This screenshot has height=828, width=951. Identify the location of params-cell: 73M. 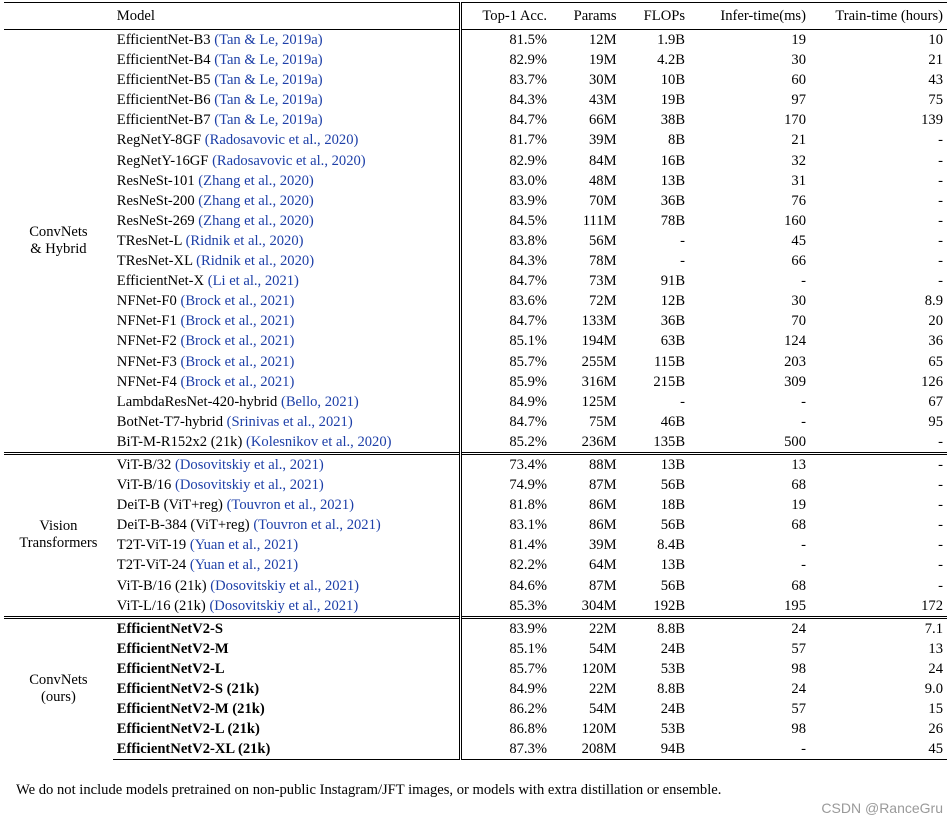
(602, 281).